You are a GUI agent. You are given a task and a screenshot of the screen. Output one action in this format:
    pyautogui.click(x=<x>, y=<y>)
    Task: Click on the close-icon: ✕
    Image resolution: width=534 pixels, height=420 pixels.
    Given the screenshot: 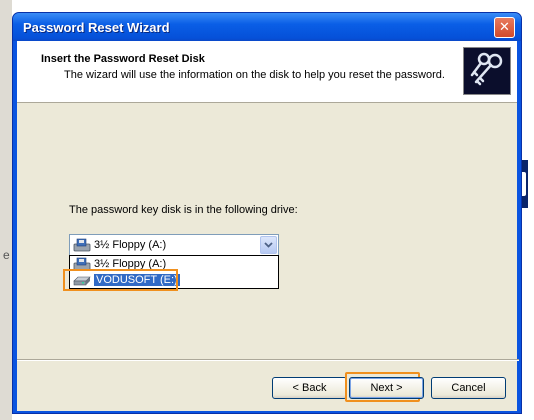 What is the action you would take?
    pyautogui.click(x=504, y=26)
    